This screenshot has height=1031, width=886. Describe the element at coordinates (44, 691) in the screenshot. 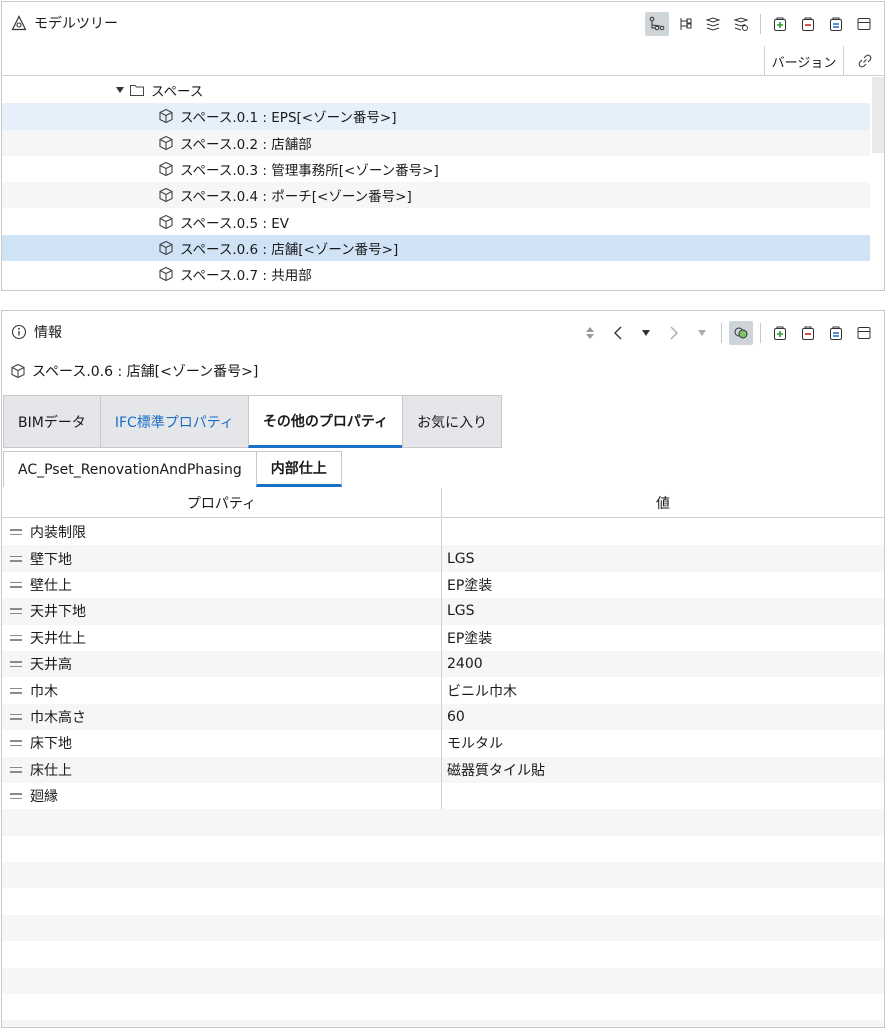

I see `property-name: 巾木` at that location.